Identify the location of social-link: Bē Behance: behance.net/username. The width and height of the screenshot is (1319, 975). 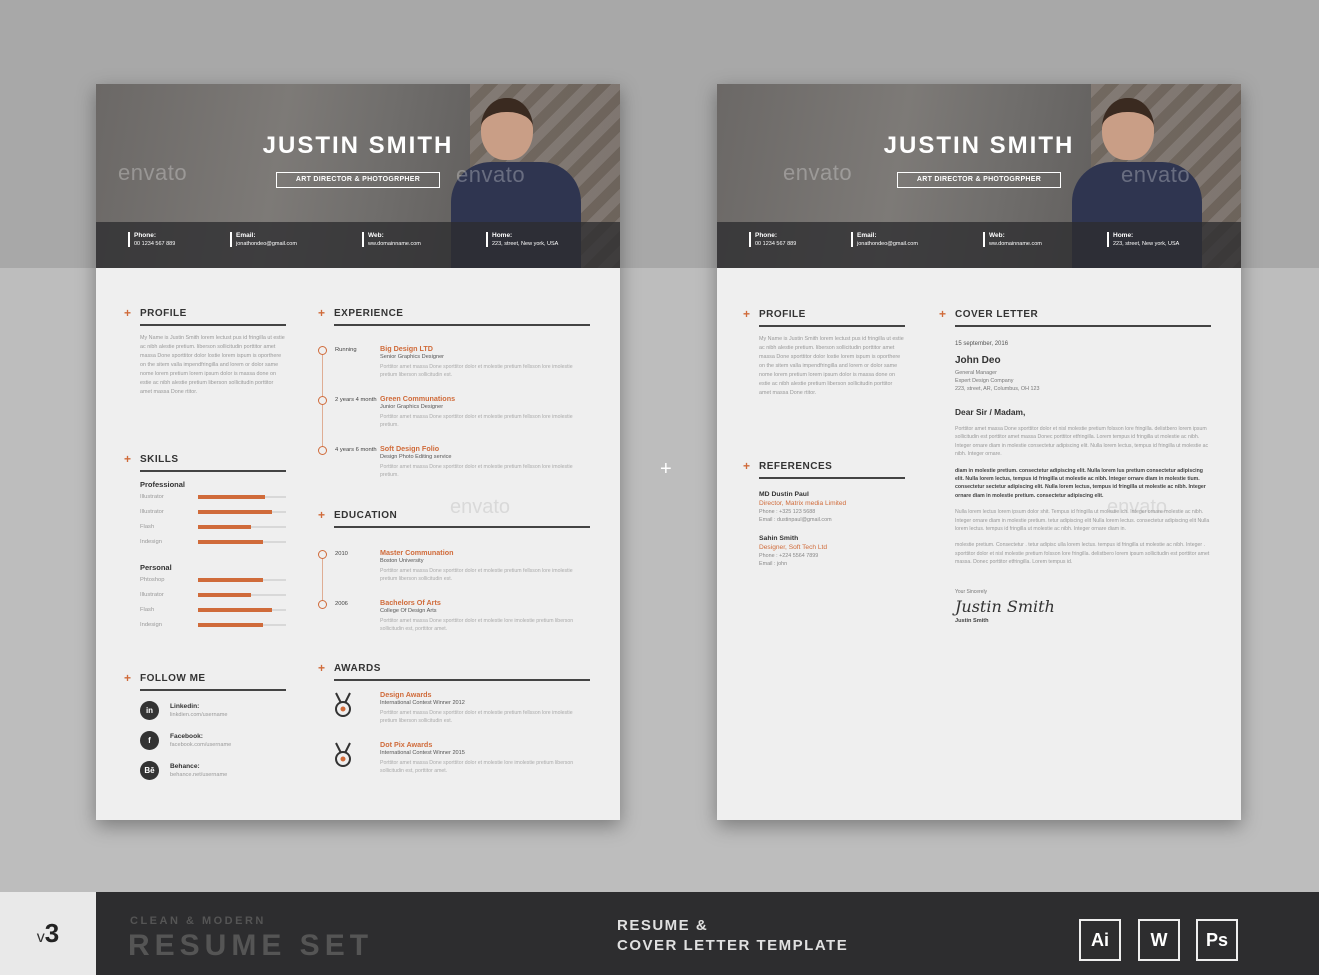
(206, 770).